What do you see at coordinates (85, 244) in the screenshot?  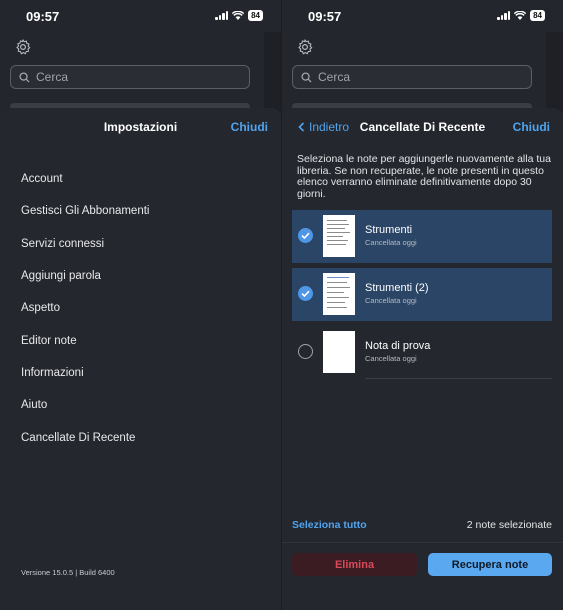 I see `settings-item-connected-services: Servizi connessi` at bounding box center [85, 244].